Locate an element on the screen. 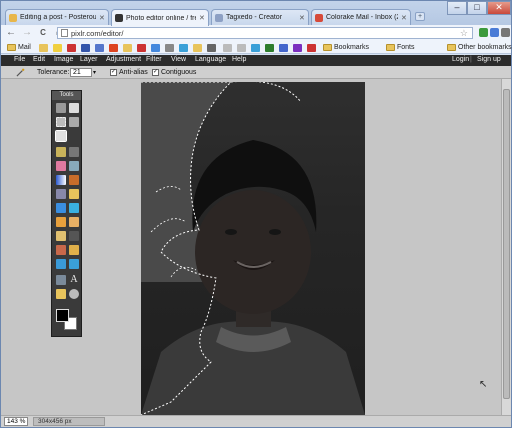 The height and width of the screenshot is (428, 512). address-bar: pixlr.com/editor/ ☆ is located at coordinates (265, 33).